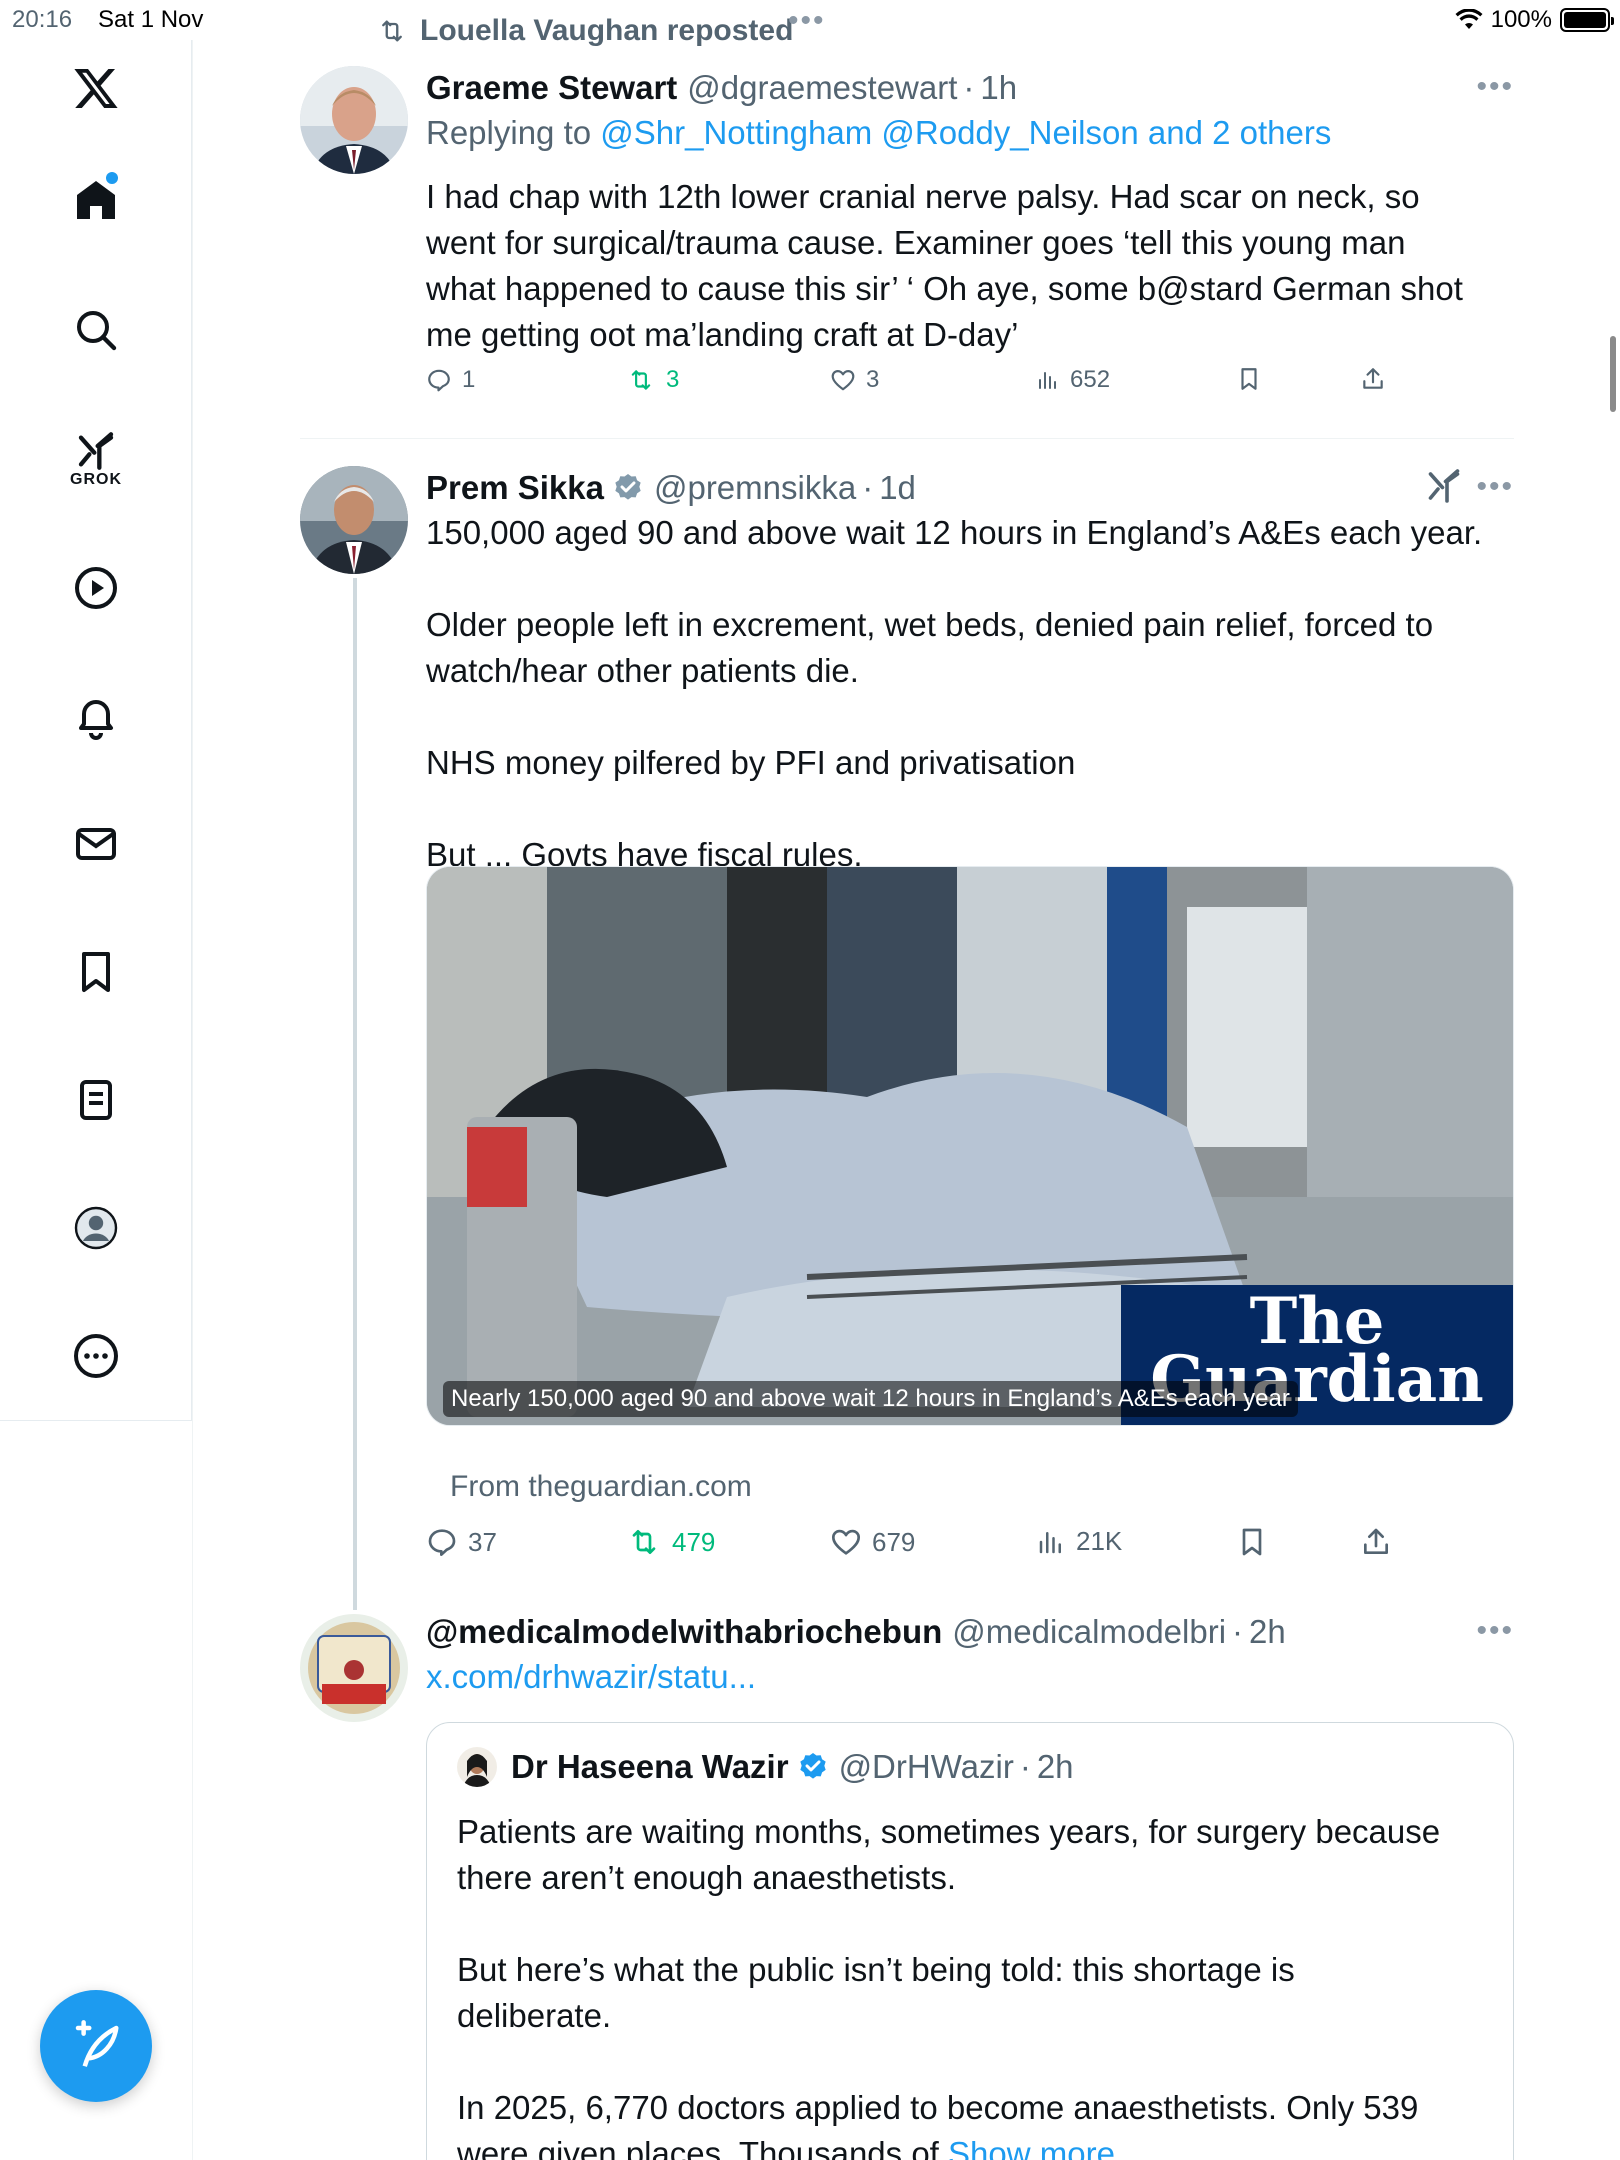 Image resolution: width=1620 pixels, height=2160 pixels. I want to click on status-right: 100%, so click(1534, 20).